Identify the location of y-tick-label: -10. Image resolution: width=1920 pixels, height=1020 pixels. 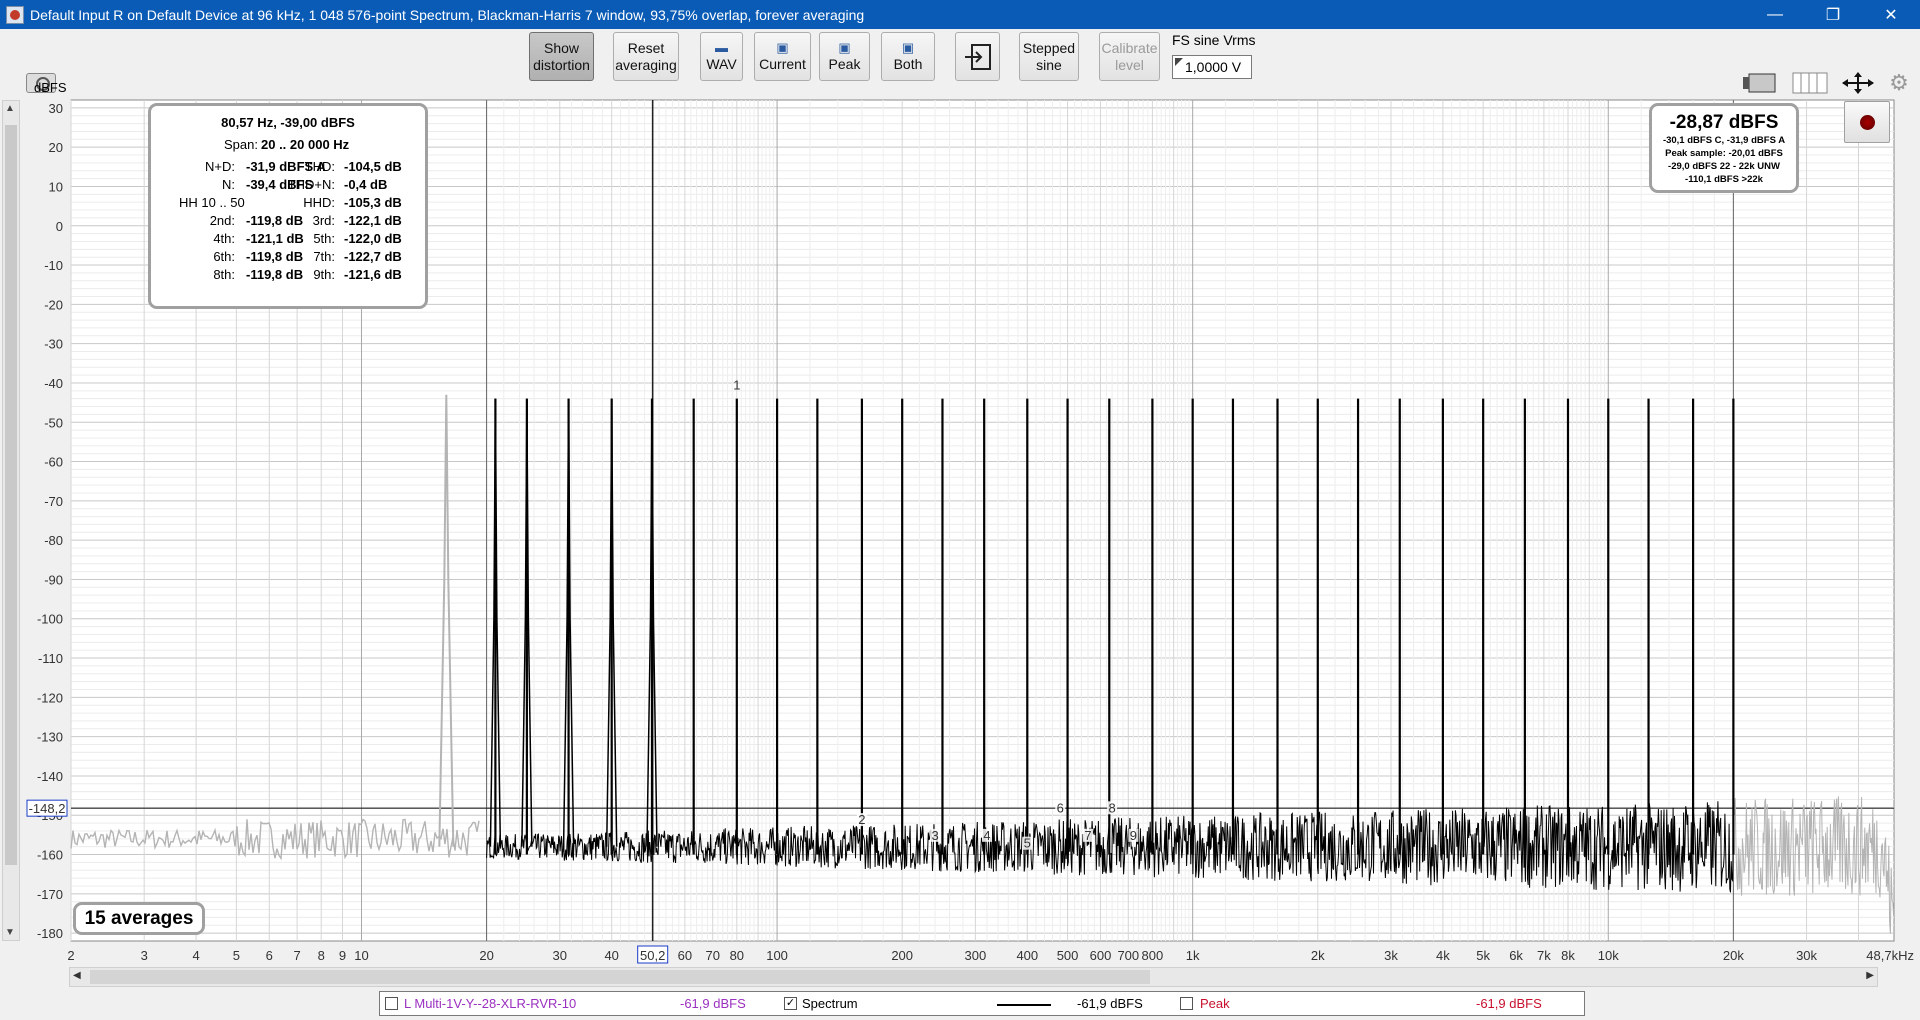
(53, 265).